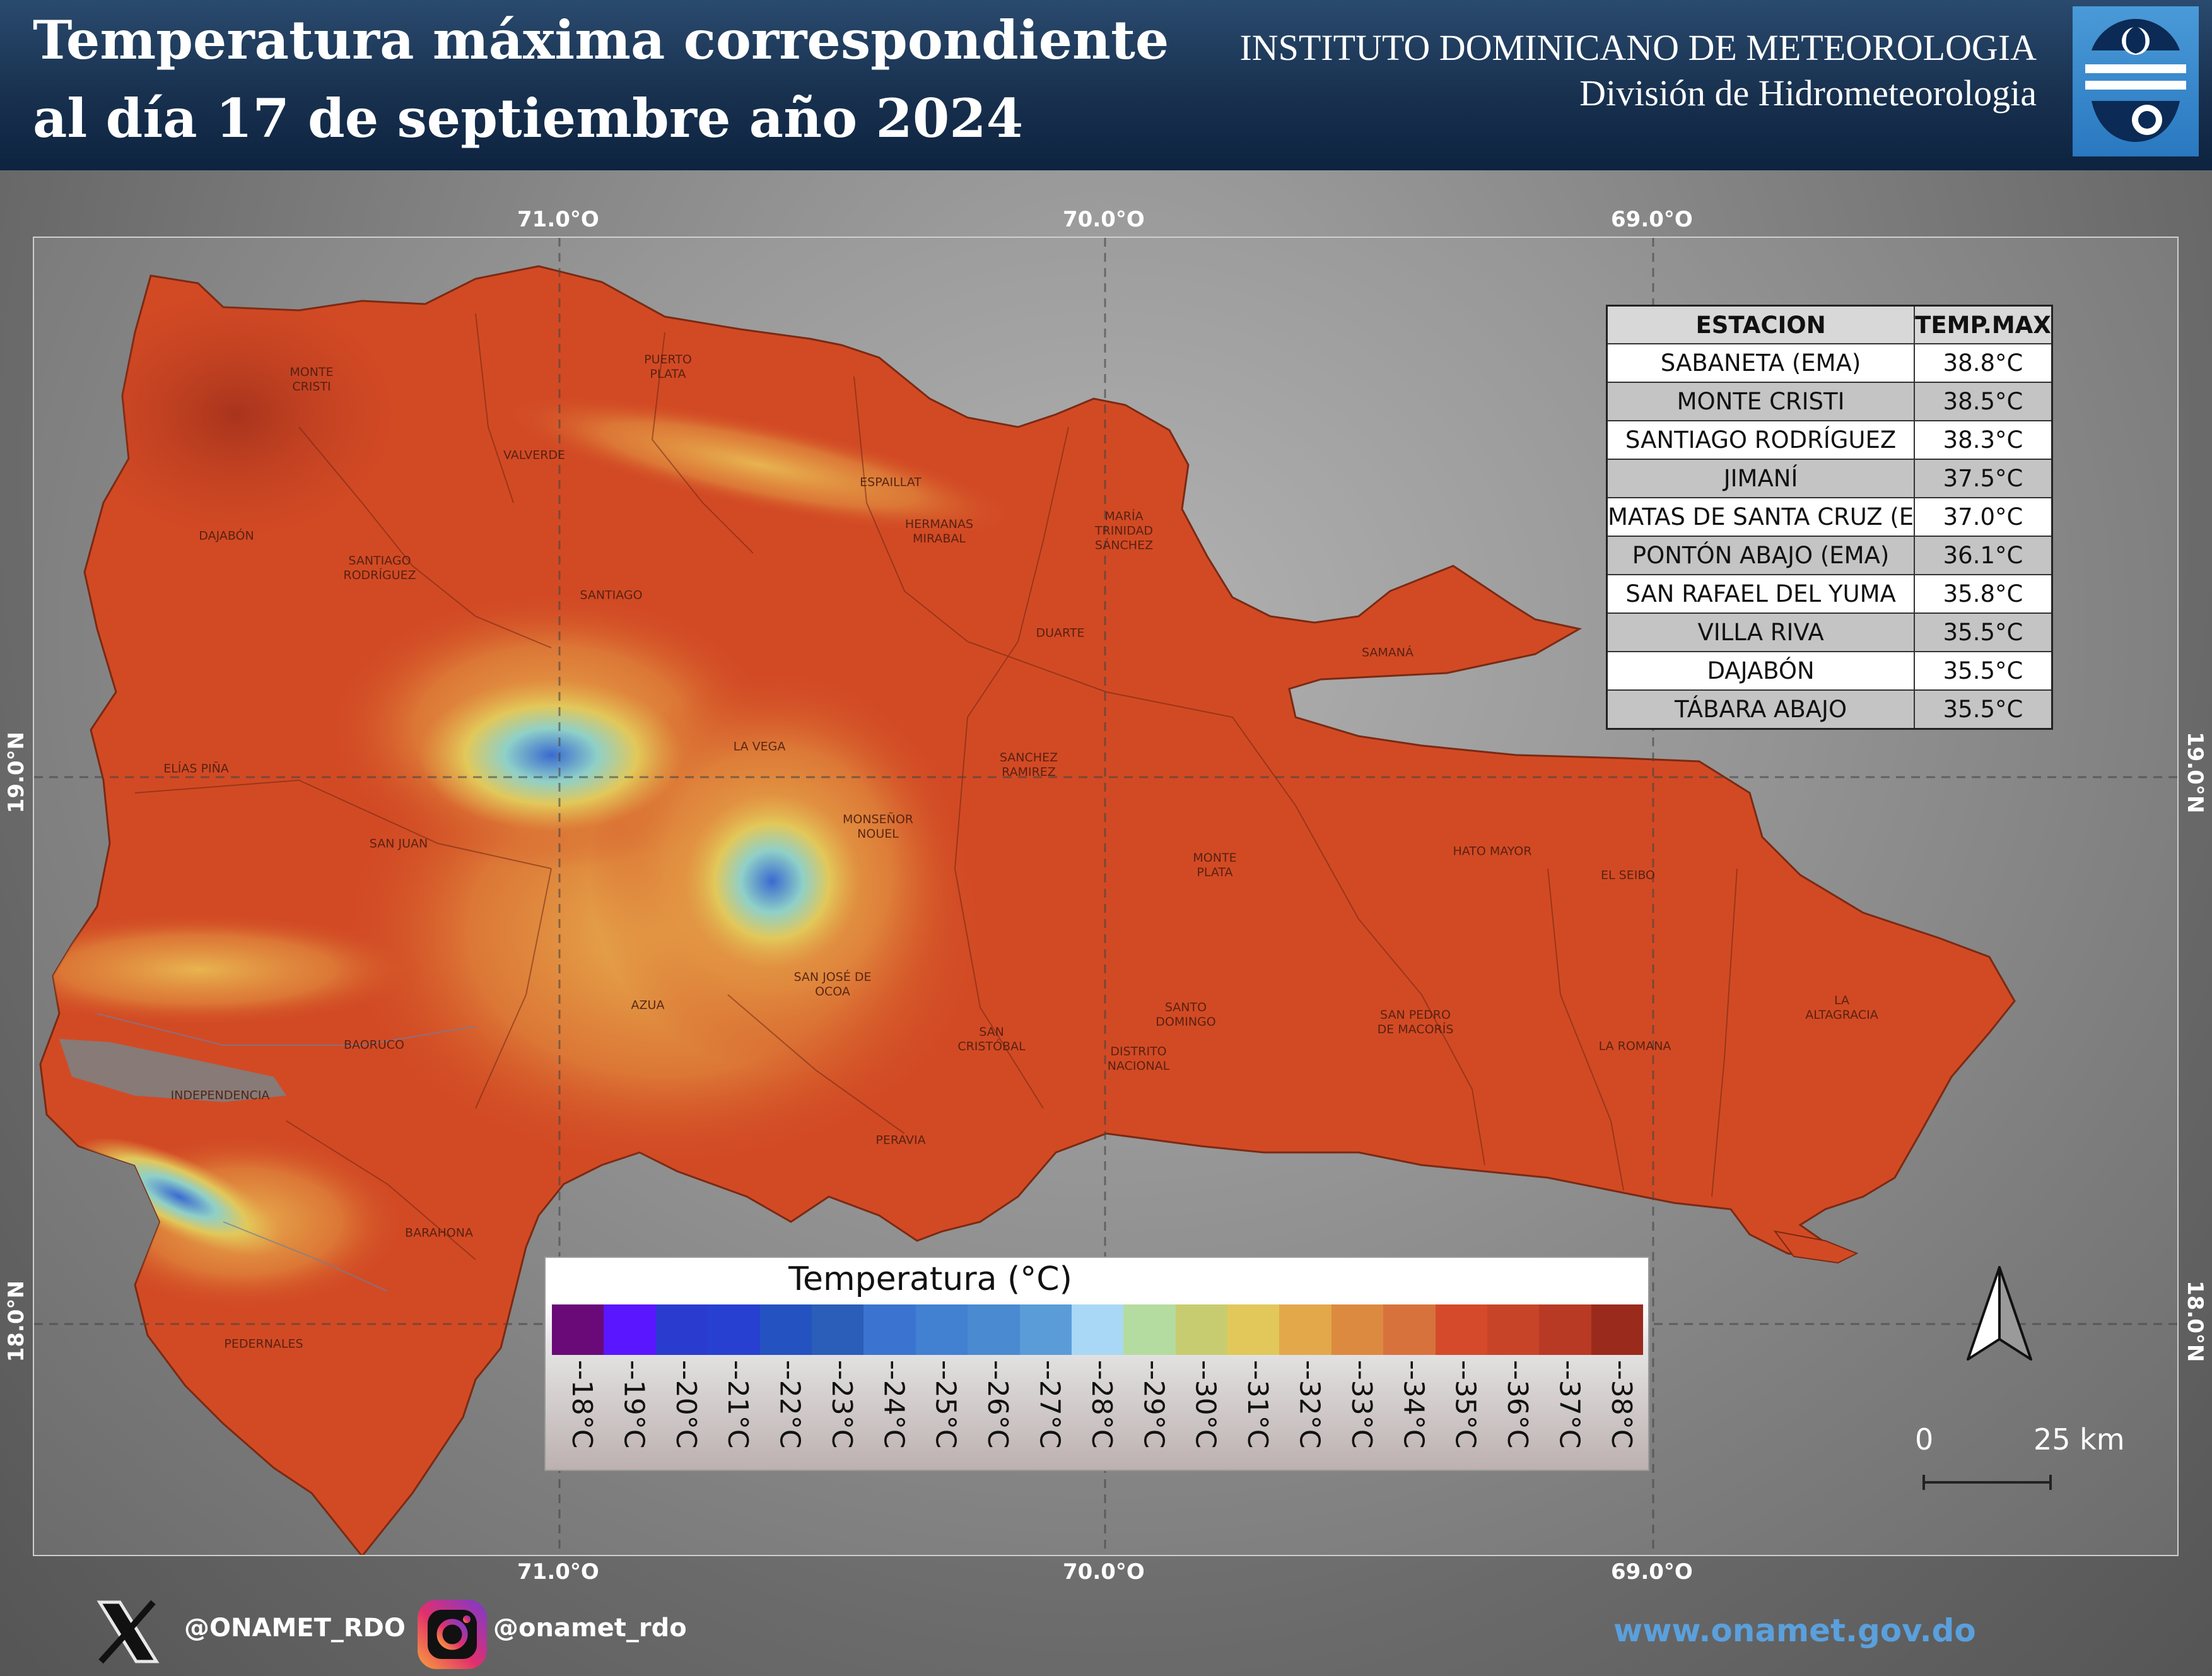 The image size is (2212, 1676). I want to click on province-label: HATO MAYOR, so click(1493, 851).